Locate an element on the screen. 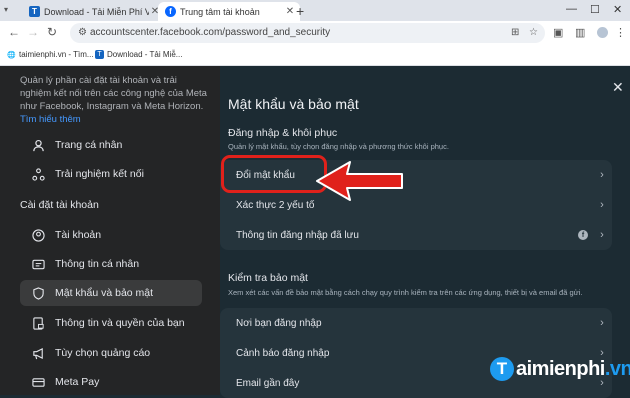  learn-more-link: Tìm hiểu thêm is located at coordinates (50, 119).